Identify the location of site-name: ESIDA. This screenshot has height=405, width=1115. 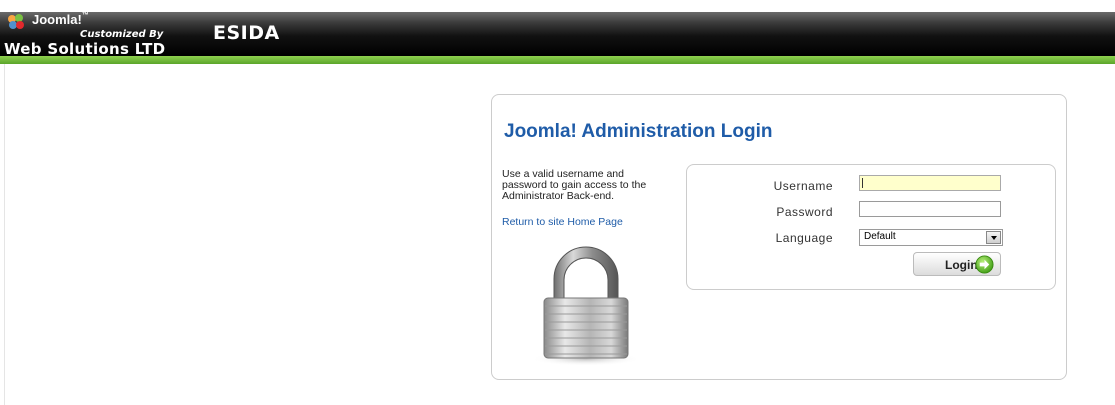
(246, 33).